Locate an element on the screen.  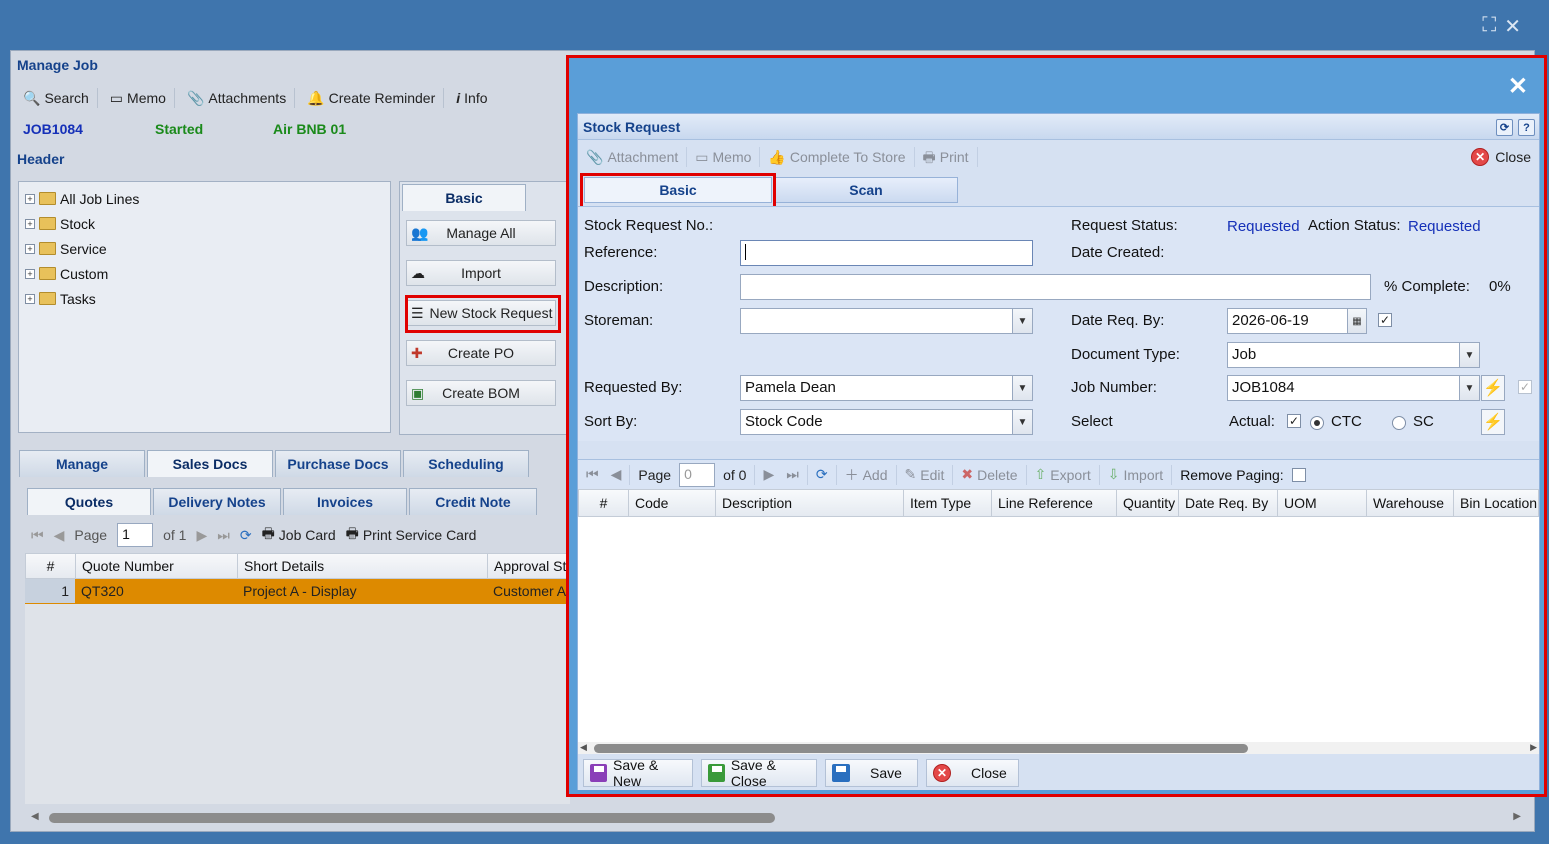
attachment-button: 📎 Attachment is located at coordinates (633, 157).